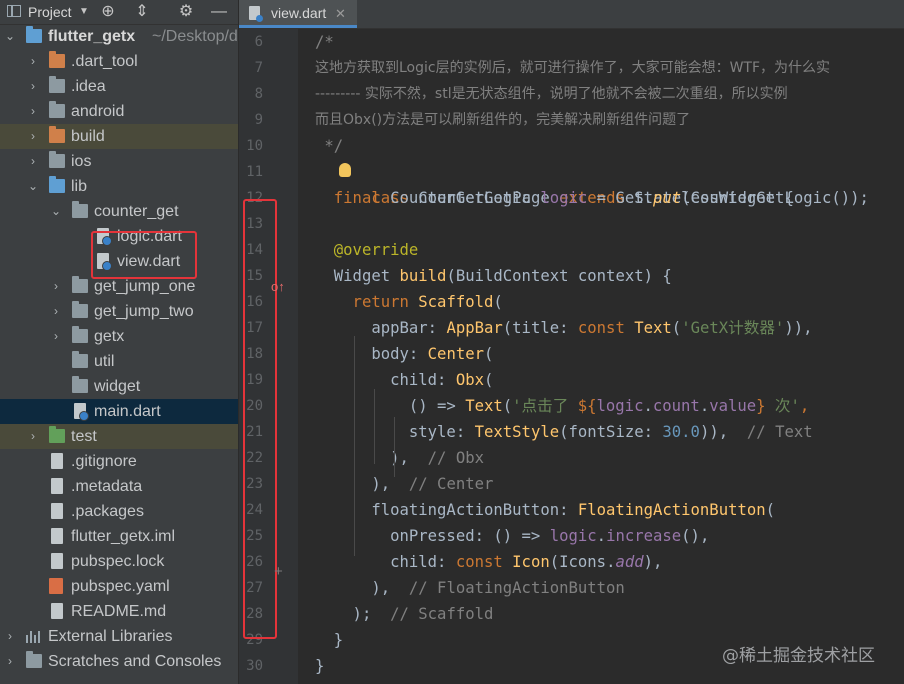 This screenshot has width=904, height=684. What do you see at coordinates (119, 311) in the screenshot?
I see `tree-item-get-jump-two: › get_jump_two` at bounding box center [119, 311].